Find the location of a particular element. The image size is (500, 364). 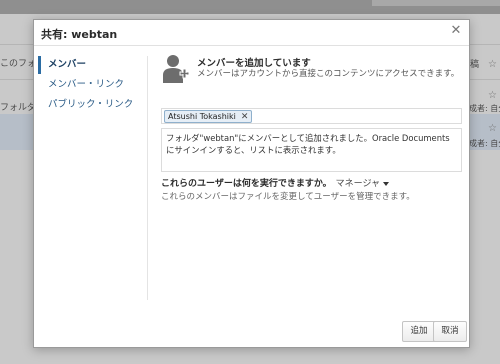

member-chip-label: Atsushi Tokashiki is located at coordinates (202, 116).